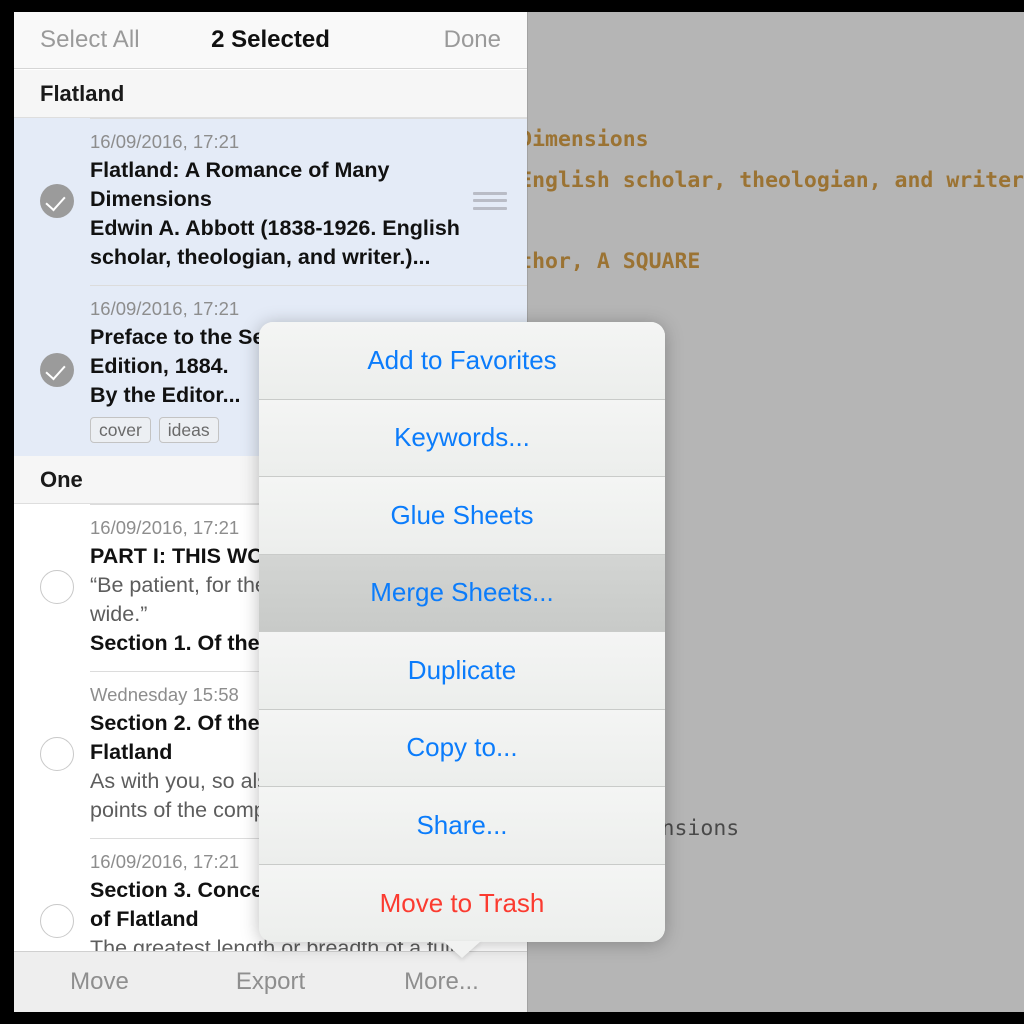 Image resolution: width=1024 pixels, height=1024 pixels. What do you see at coordinates (462, 903) in the screenshot?
I see `menu-item: Move to Trash` at bounding box center [462, 903].